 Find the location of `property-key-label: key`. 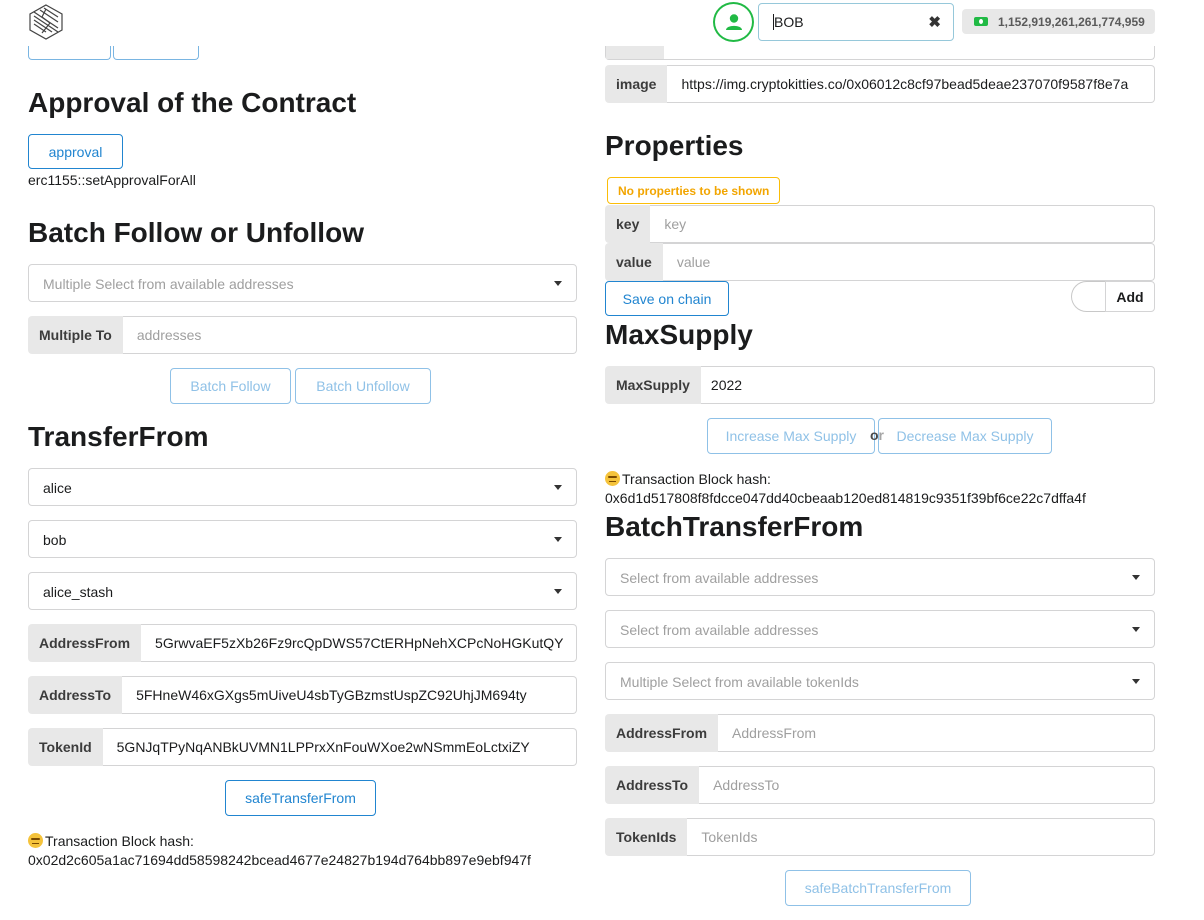

property-key-label: key is located at coordinates (628, 224).